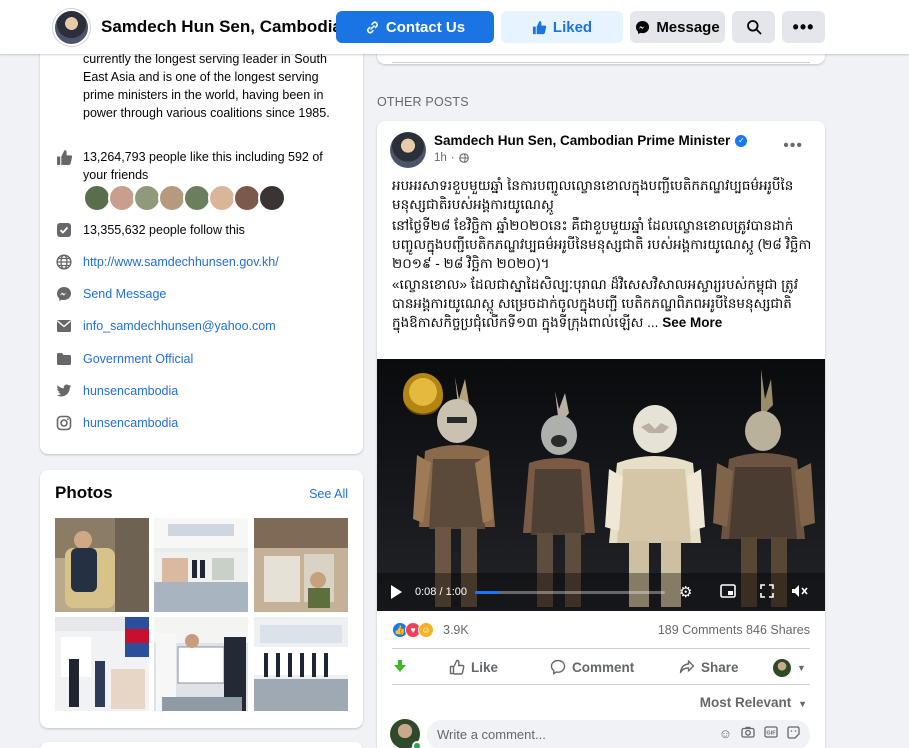 The height and width of the screenshot is (748, 909). What do you see at coordinates (793, 734) in the screenshot?
I see `sticker-icon` at bounding box center [793, 734].